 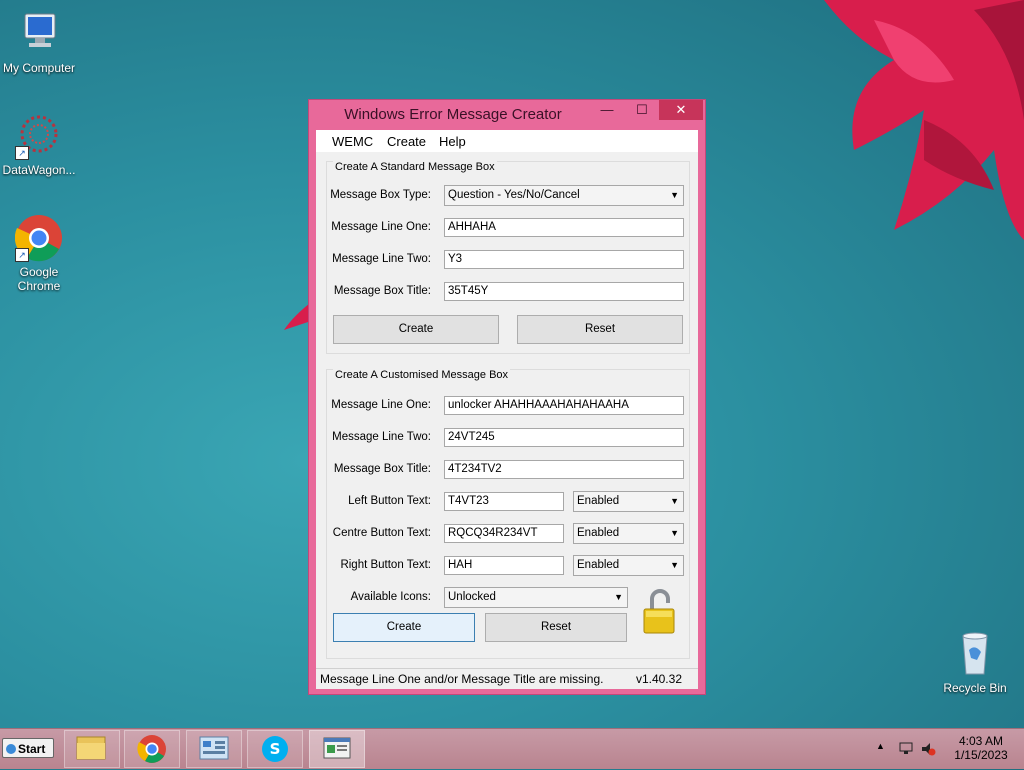 What do you see at coordinates (504, 501) in the screenshot?
I see `left-button-text-input: T4VT23` at bounding box center [504, 501].